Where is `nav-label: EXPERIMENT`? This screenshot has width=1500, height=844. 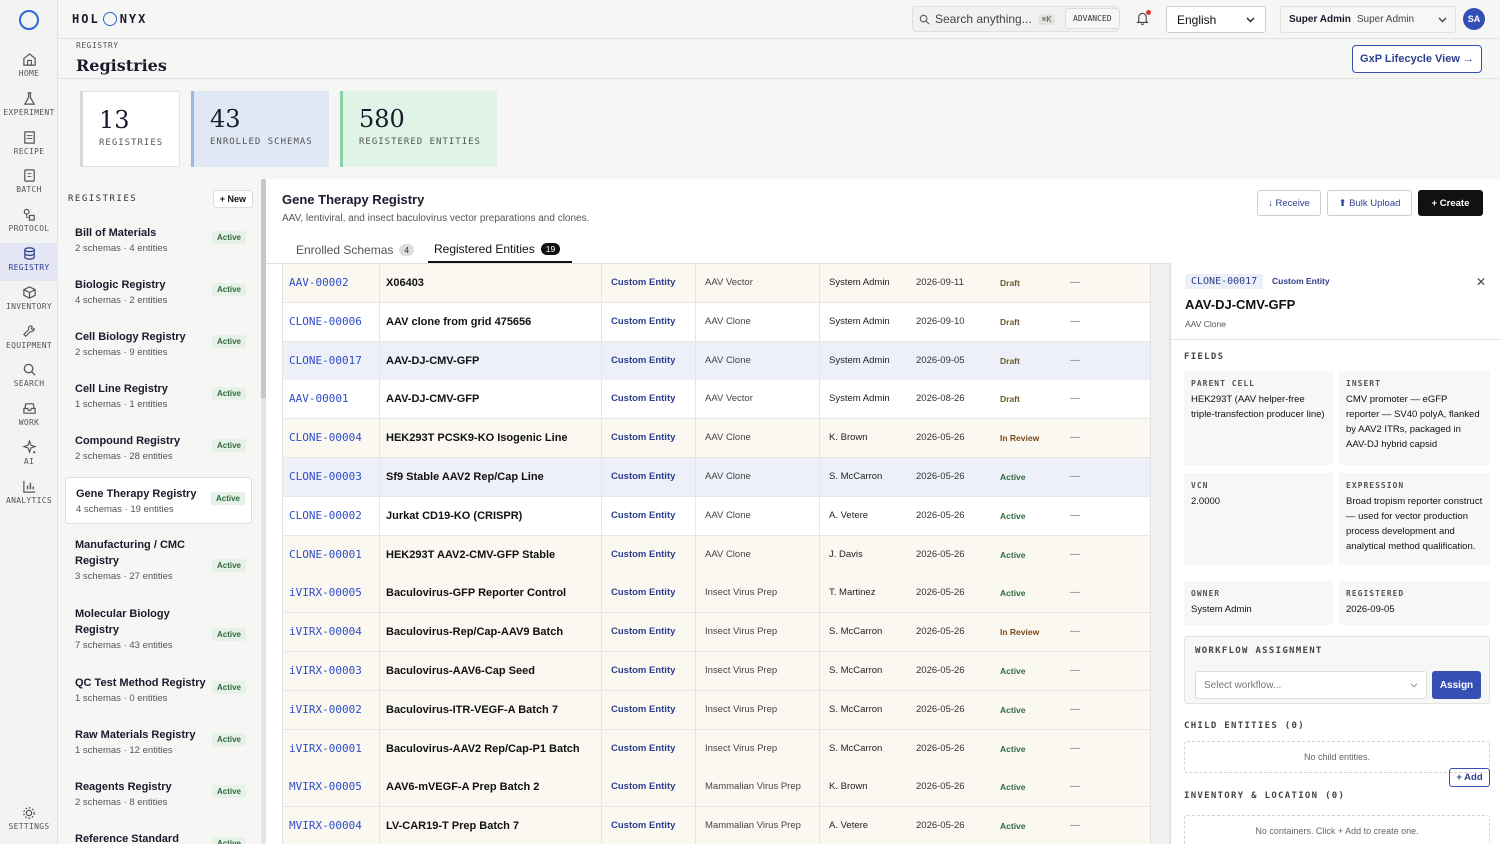 nav-label: EXPERIMENT is located at coordinates (29, 112).